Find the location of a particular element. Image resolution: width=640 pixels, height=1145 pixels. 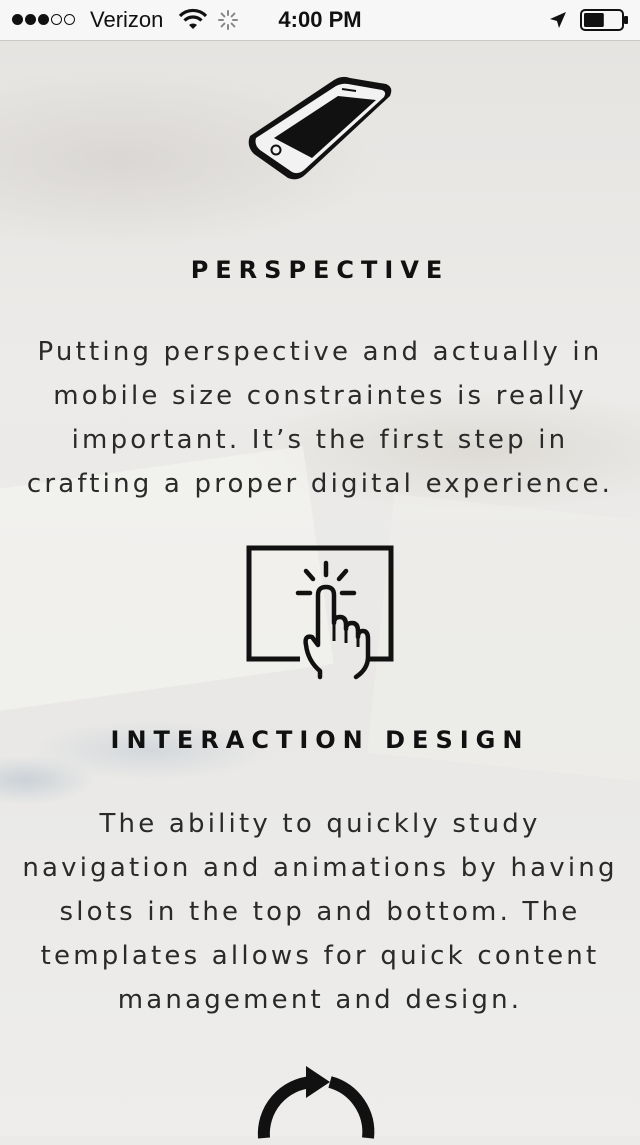

smartphone-icon is located at coordinates (321, 131).